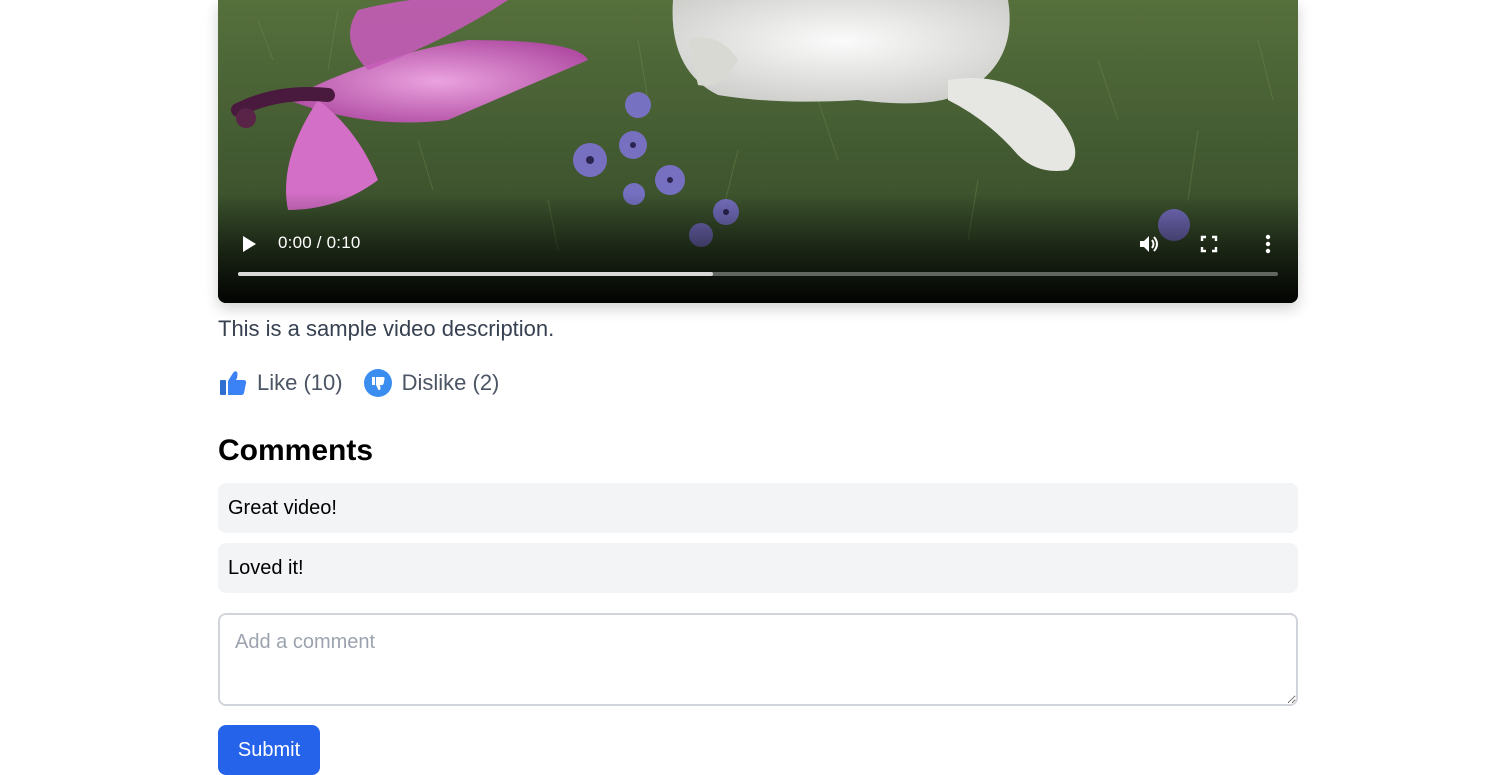 The height and width of the screenshot is (775, 1488). I want to click on comment-input, so click(758, 659).